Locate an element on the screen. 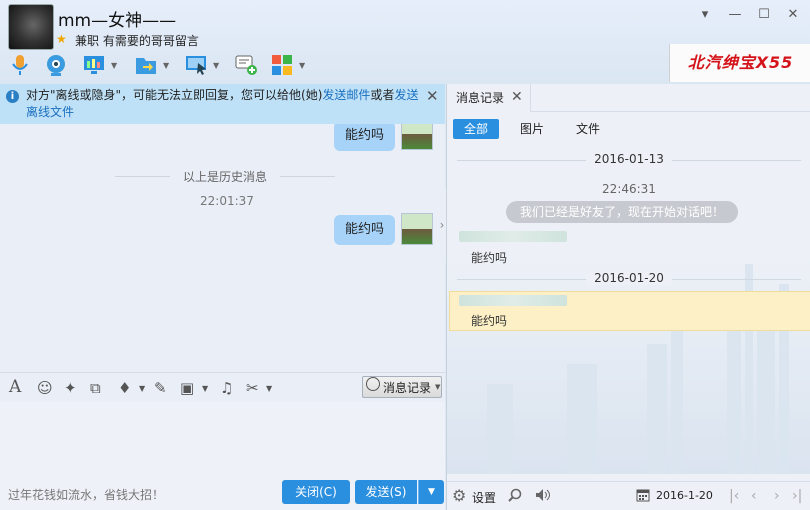 The height and width of the screenshot is (510, 810). previous-page-icon: ‹ is located at coordinates (754, 496).